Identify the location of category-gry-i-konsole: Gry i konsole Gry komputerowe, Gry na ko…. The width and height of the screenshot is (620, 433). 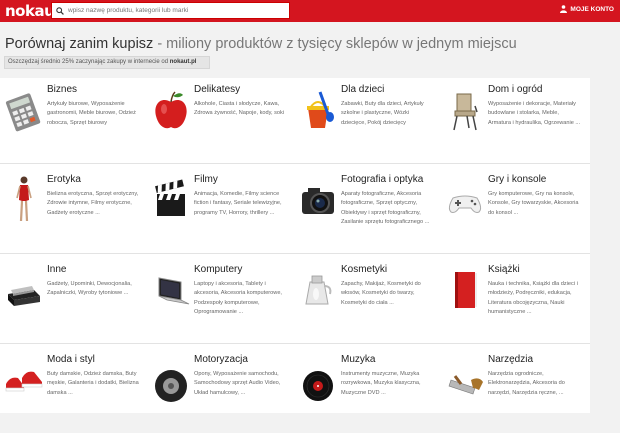
(513, 210).